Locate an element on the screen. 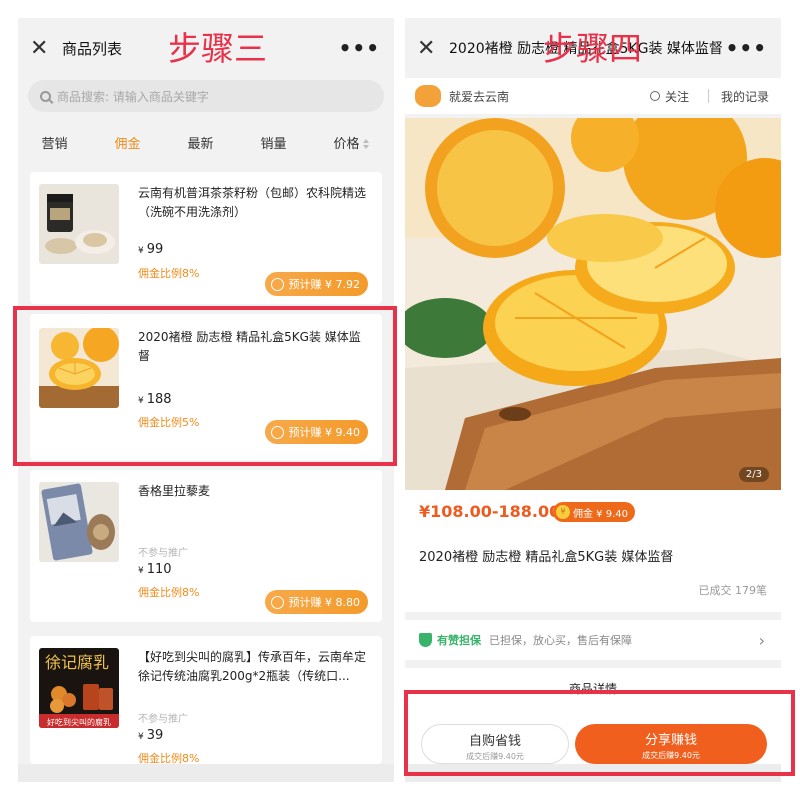 The height and width of the screenshot is (800, 800). tab-sales: 销量 is located at coordinates (273, 142).